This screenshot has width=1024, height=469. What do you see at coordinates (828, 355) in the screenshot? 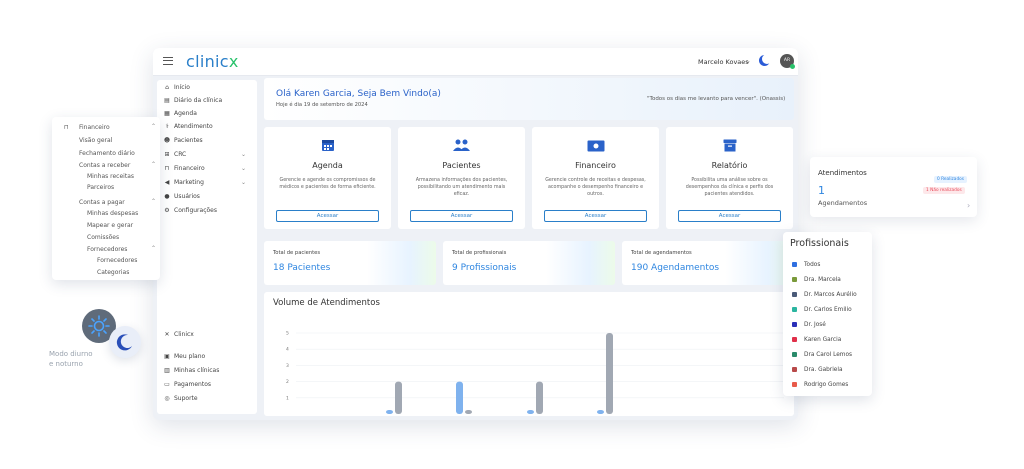
I see `profissional-name: Dra Carol Lemos` at bounding box center [828, 355].